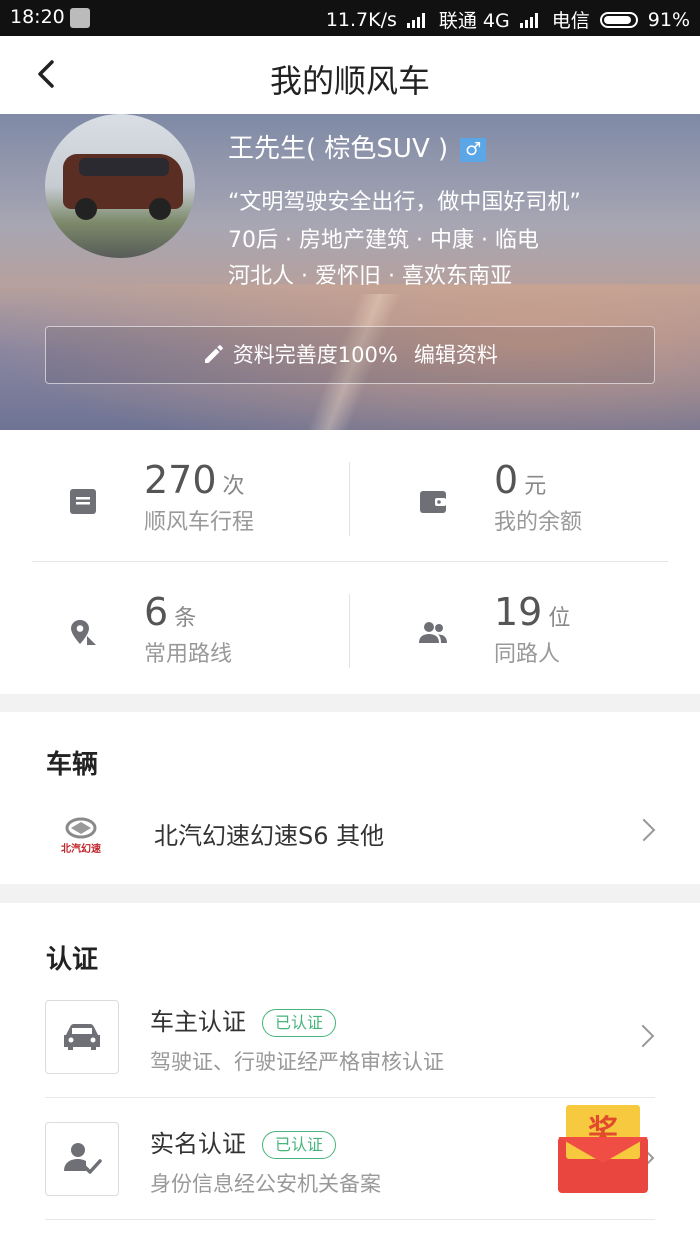  I want to click on cert-title-text: 车主认证, so click(198, 1022).